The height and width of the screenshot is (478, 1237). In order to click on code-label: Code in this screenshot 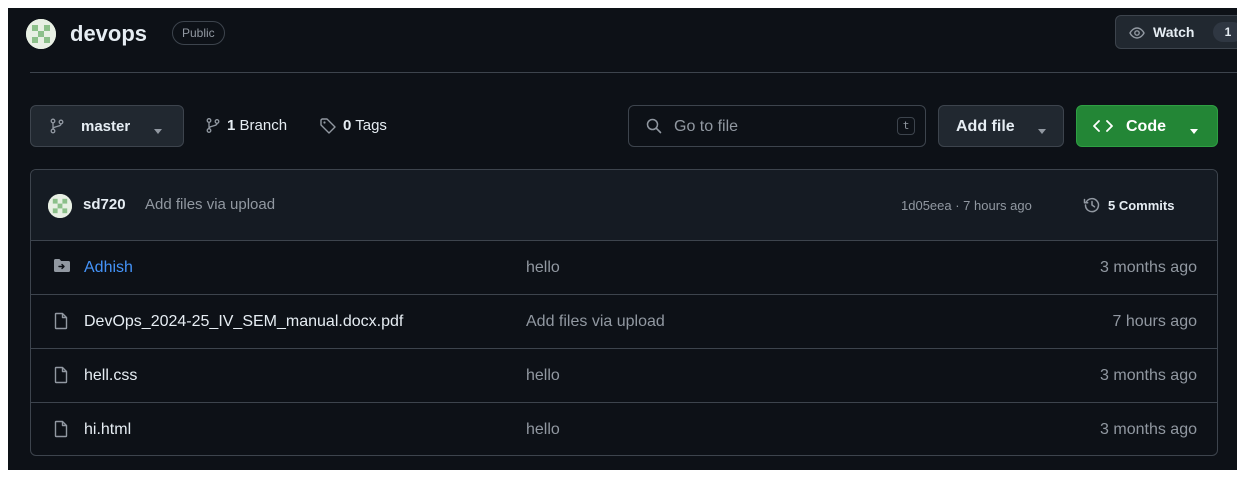, I will do `click(1146, 126)`.